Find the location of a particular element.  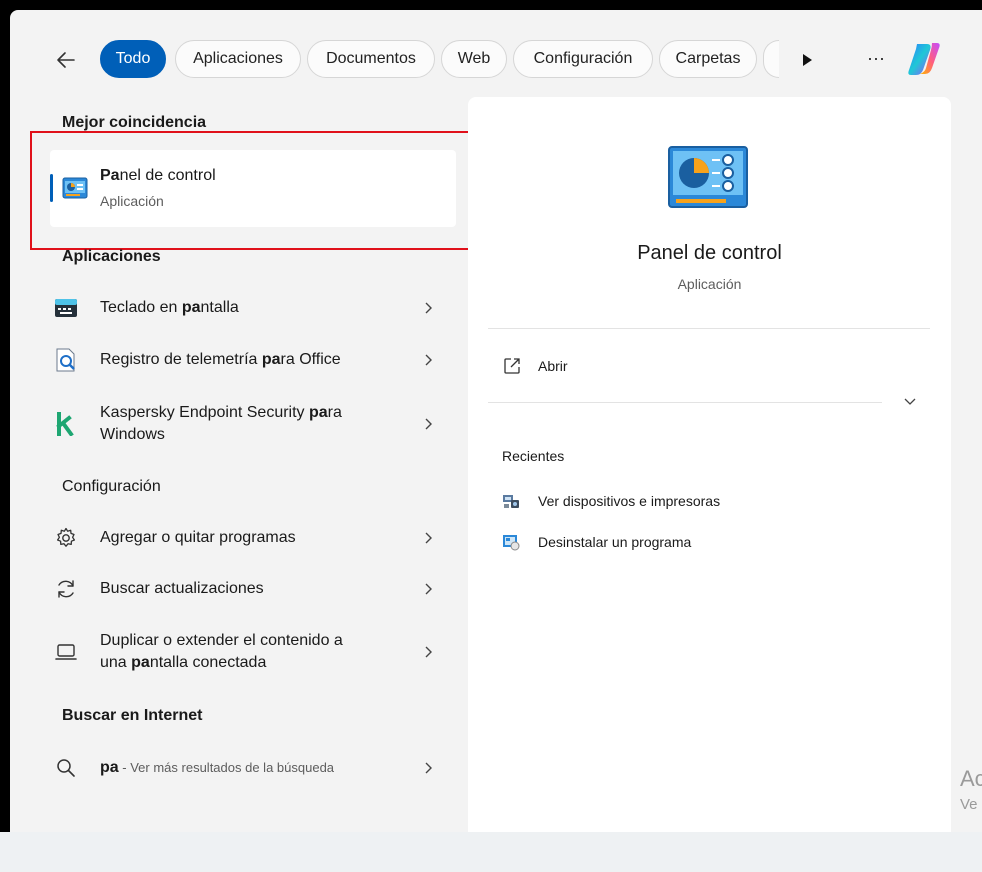

app-item-label: Registro de telemetría para Office is located at coordinates (220, 360).